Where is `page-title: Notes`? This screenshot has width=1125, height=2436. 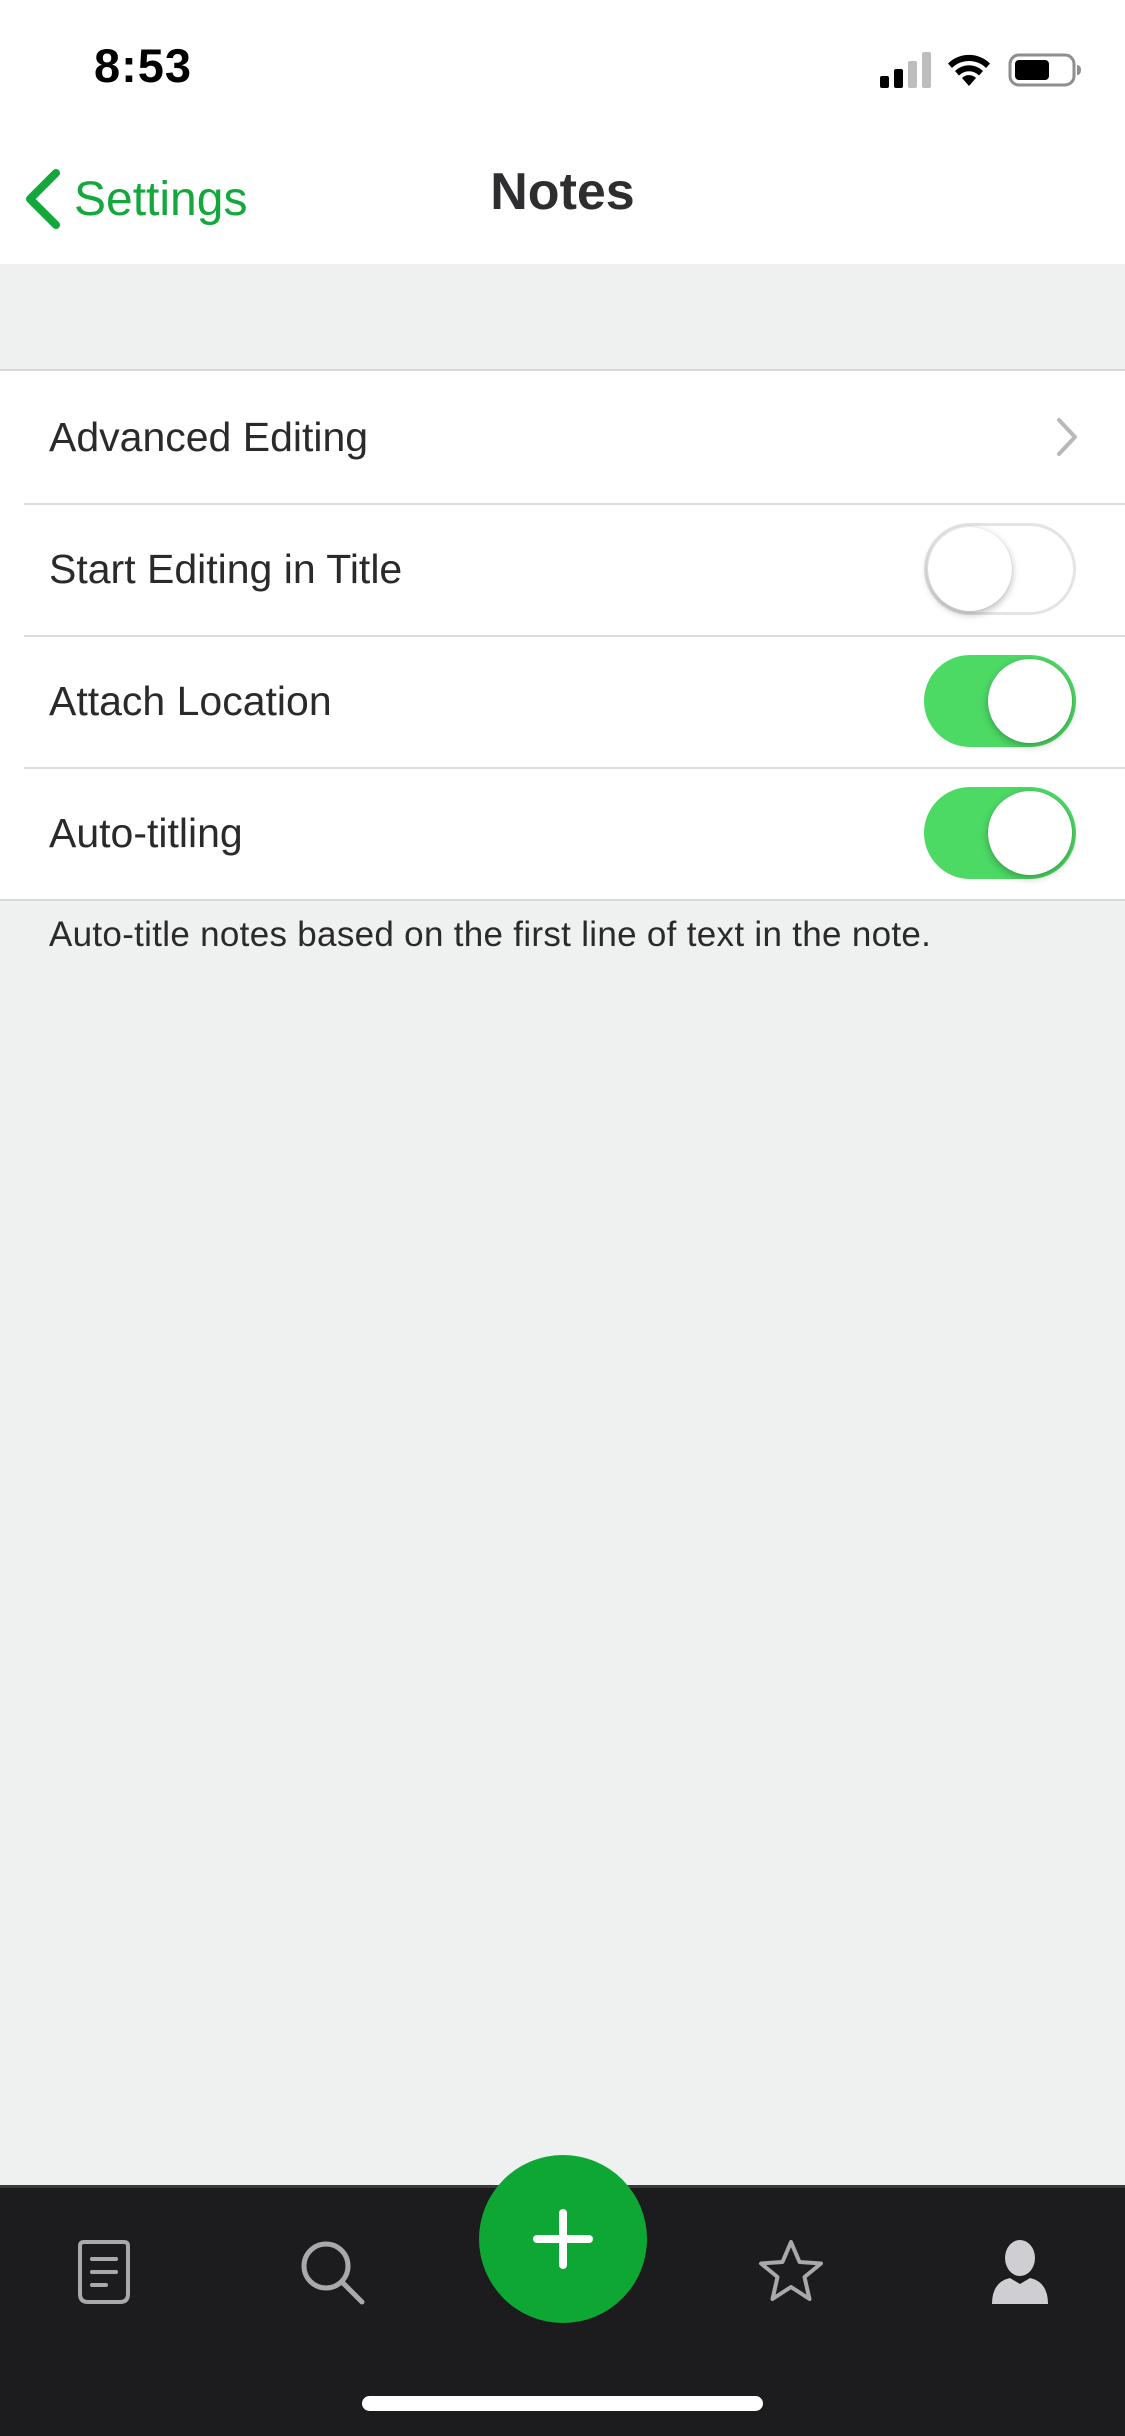
page-title: Notes is located at coordinates (562, 192).